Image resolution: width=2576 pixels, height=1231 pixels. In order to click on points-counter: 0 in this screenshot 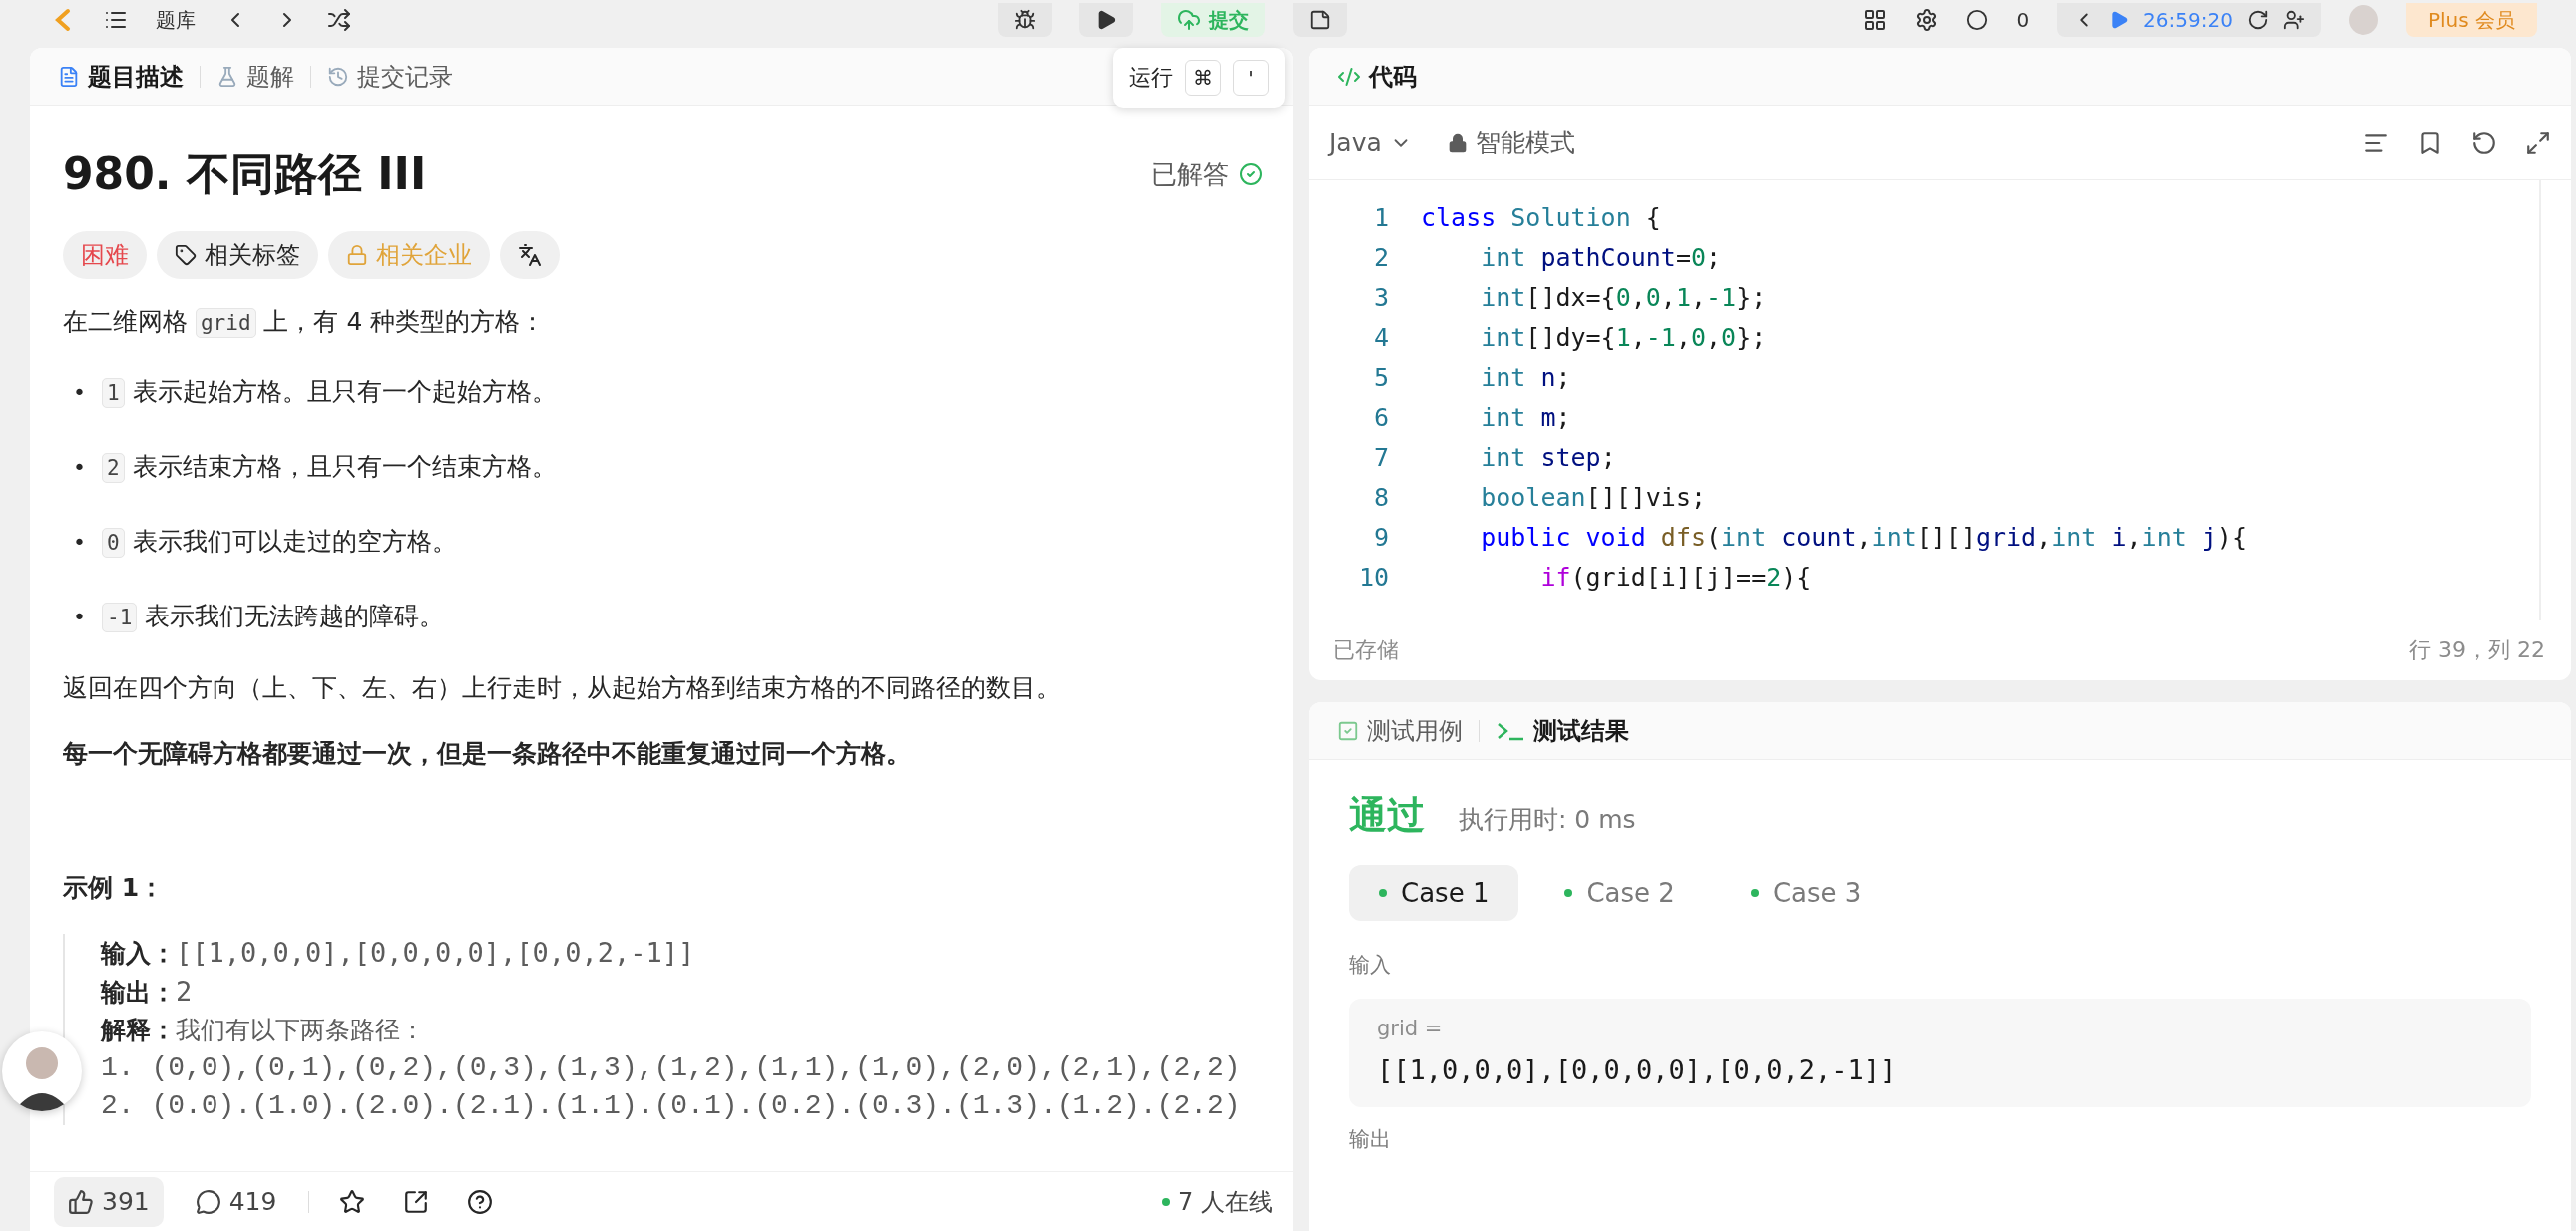, I will do `click(2023, 20)`.